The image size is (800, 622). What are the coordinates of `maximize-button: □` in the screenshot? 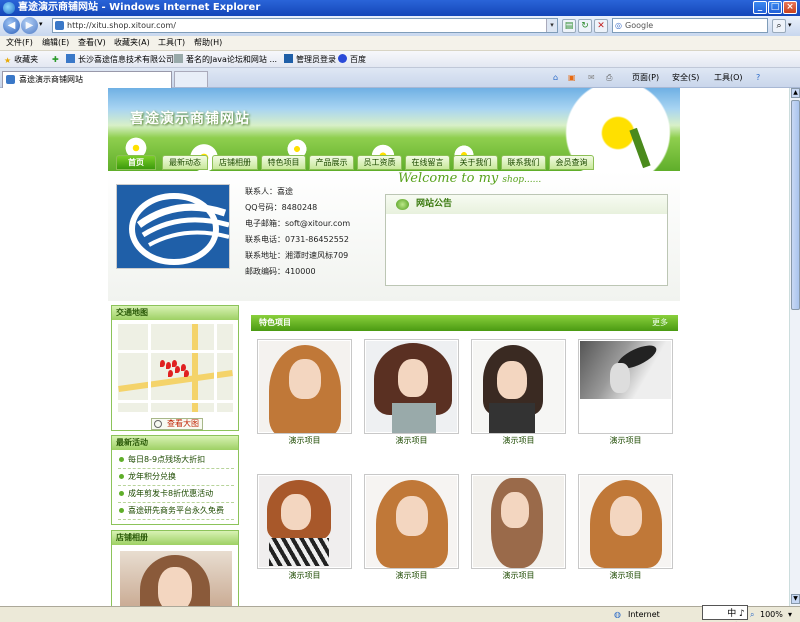 It's located at (775, 7).